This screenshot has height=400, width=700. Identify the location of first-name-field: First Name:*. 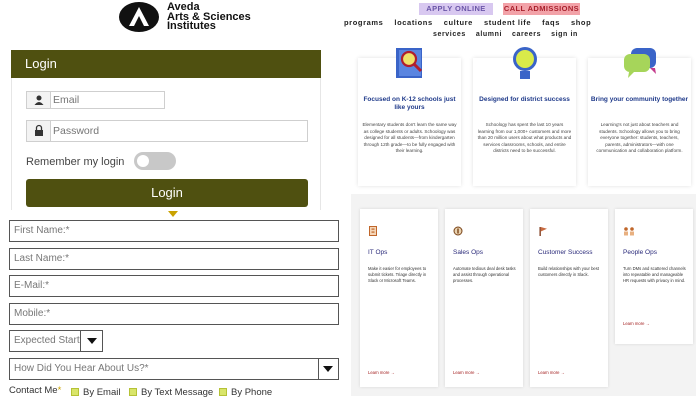
(174, 231).